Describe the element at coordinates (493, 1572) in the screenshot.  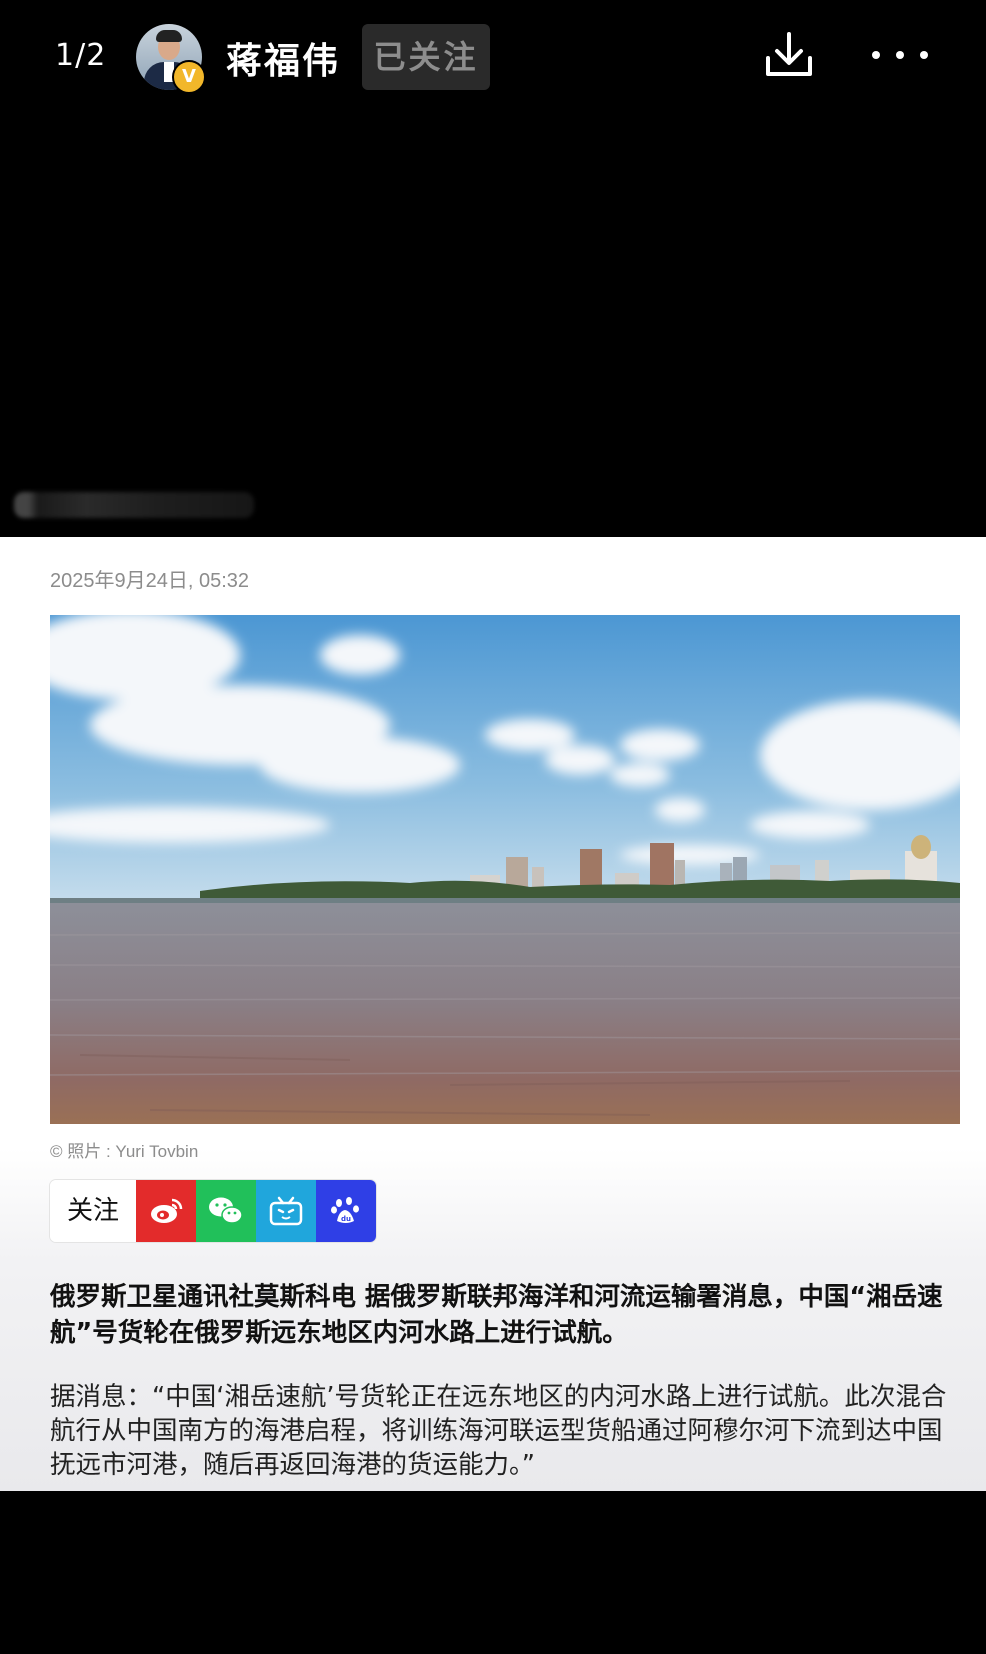
I see `bottom-black-area` at that location.